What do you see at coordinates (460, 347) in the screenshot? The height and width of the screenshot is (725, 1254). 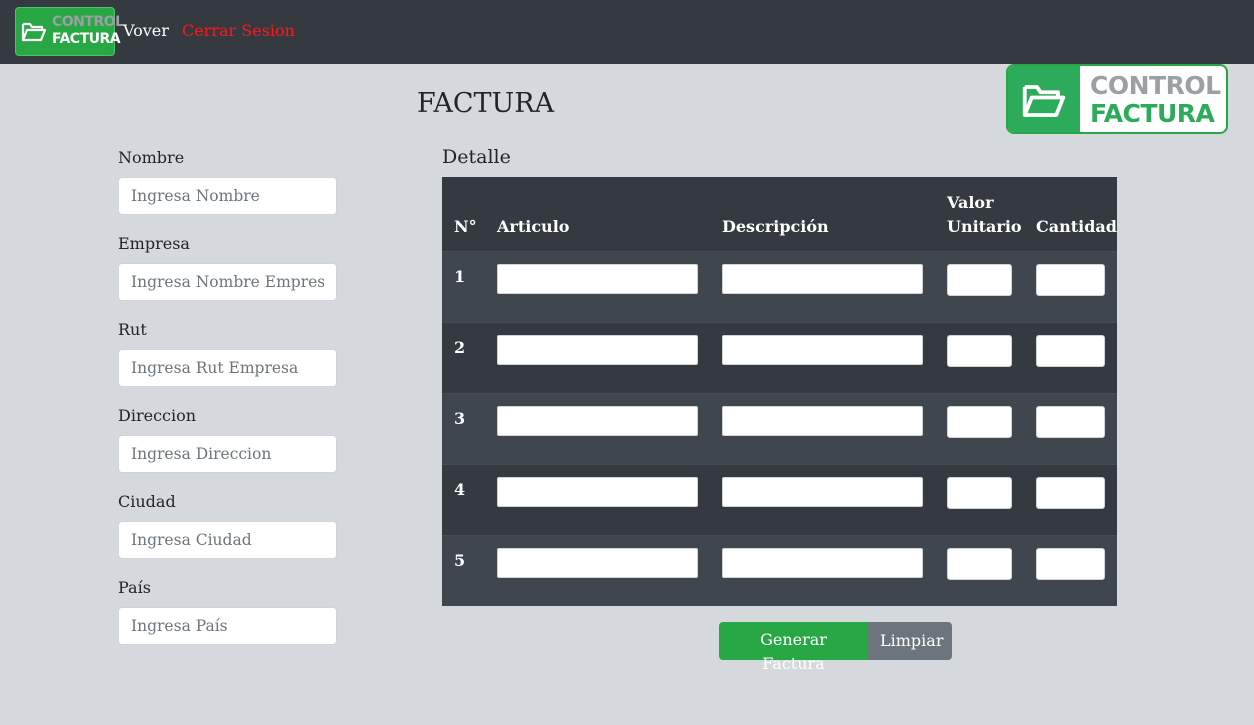 I see `row-number: 2` at bounding box center [460, 347].